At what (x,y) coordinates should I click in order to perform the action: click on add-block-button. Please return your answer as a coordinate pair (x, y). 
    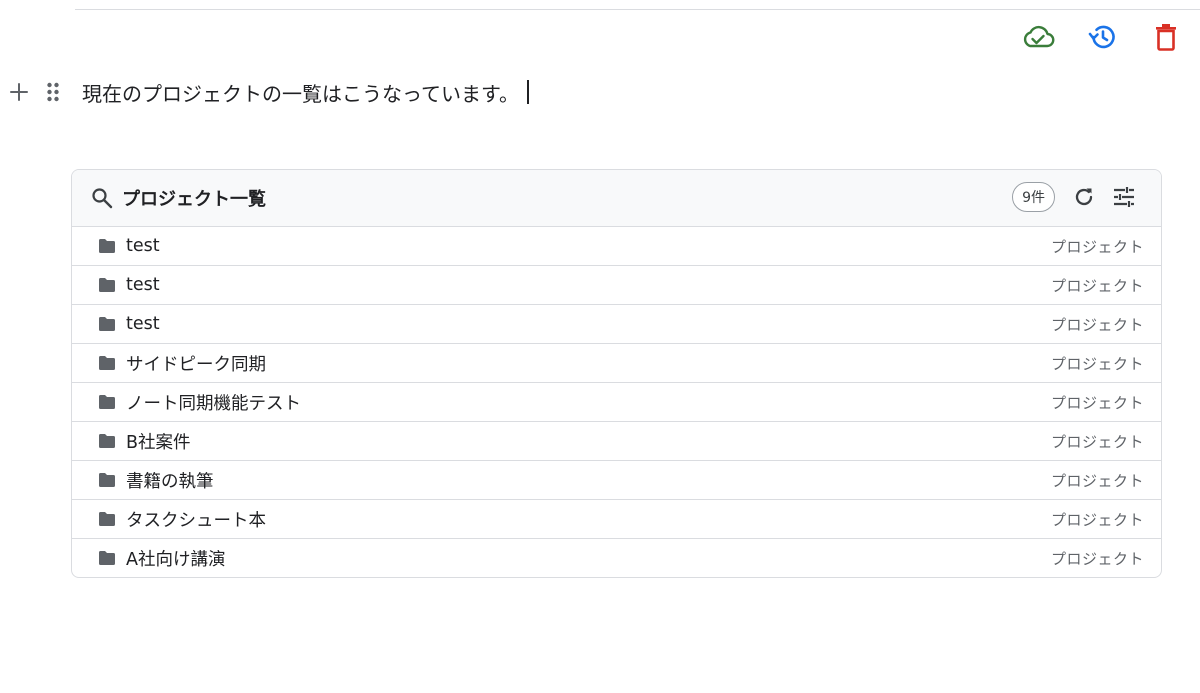
    Looking at the image, I should click on (19, 92).